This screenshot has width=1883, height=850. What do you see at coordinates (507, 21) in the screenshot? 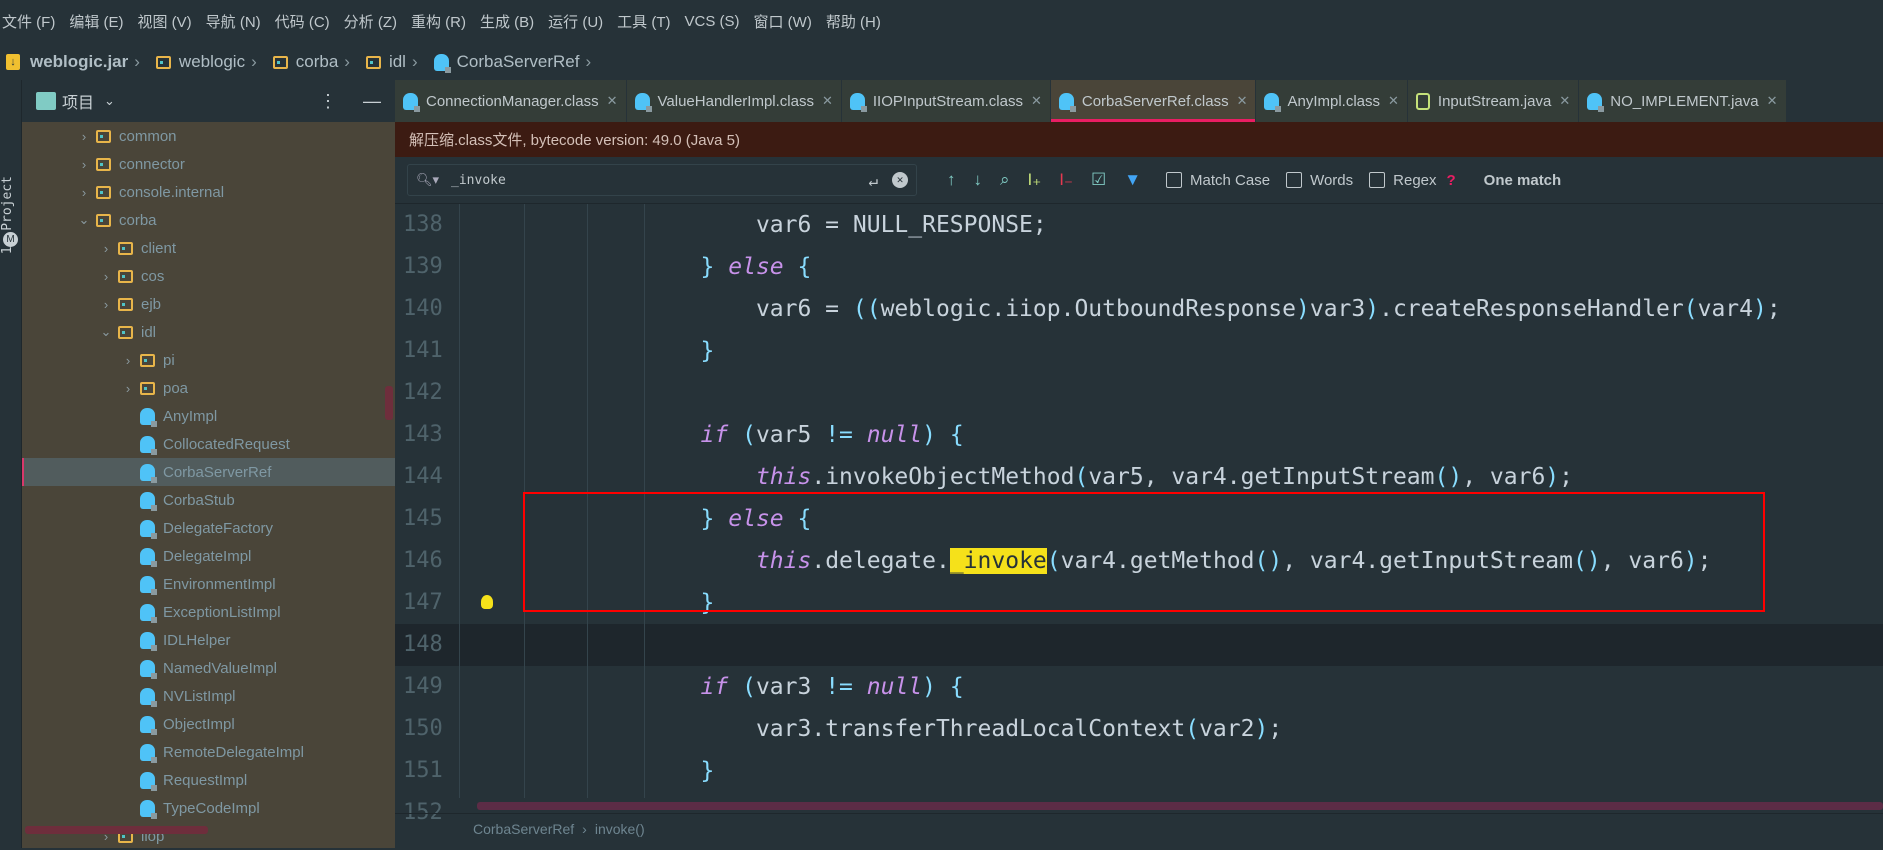
I see `menu-item: 生成 (B)` at bounding box center [507, 21].